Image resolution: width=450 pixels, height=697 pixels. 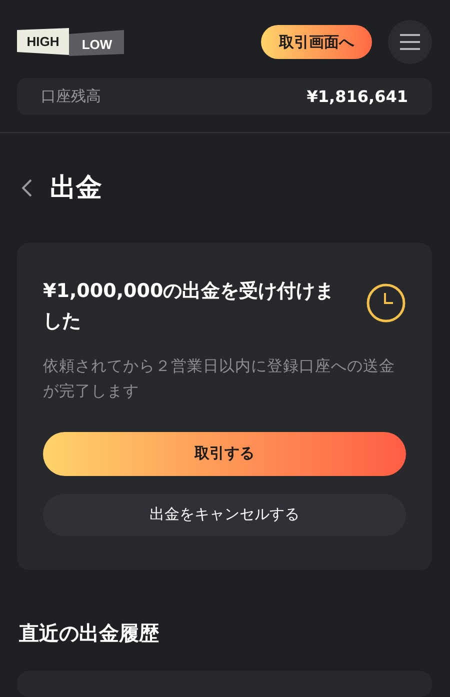 I want to click on status-title: ¥1,000,000の出金を受け付けました, so click(x=189, y=306).